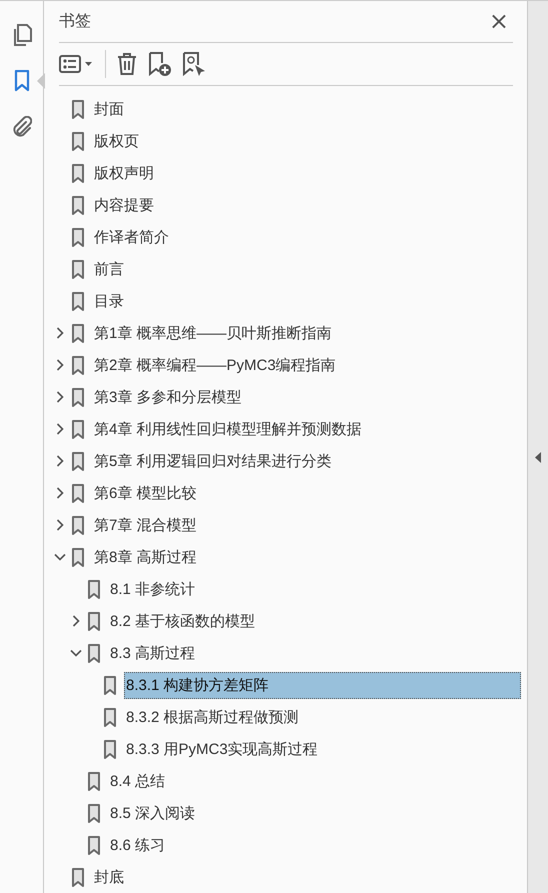  What do you see at coordinates (314, 845) in the screenshot?
I see `bookmark-item: 8.6 练习` at bounding box center [314, 845].